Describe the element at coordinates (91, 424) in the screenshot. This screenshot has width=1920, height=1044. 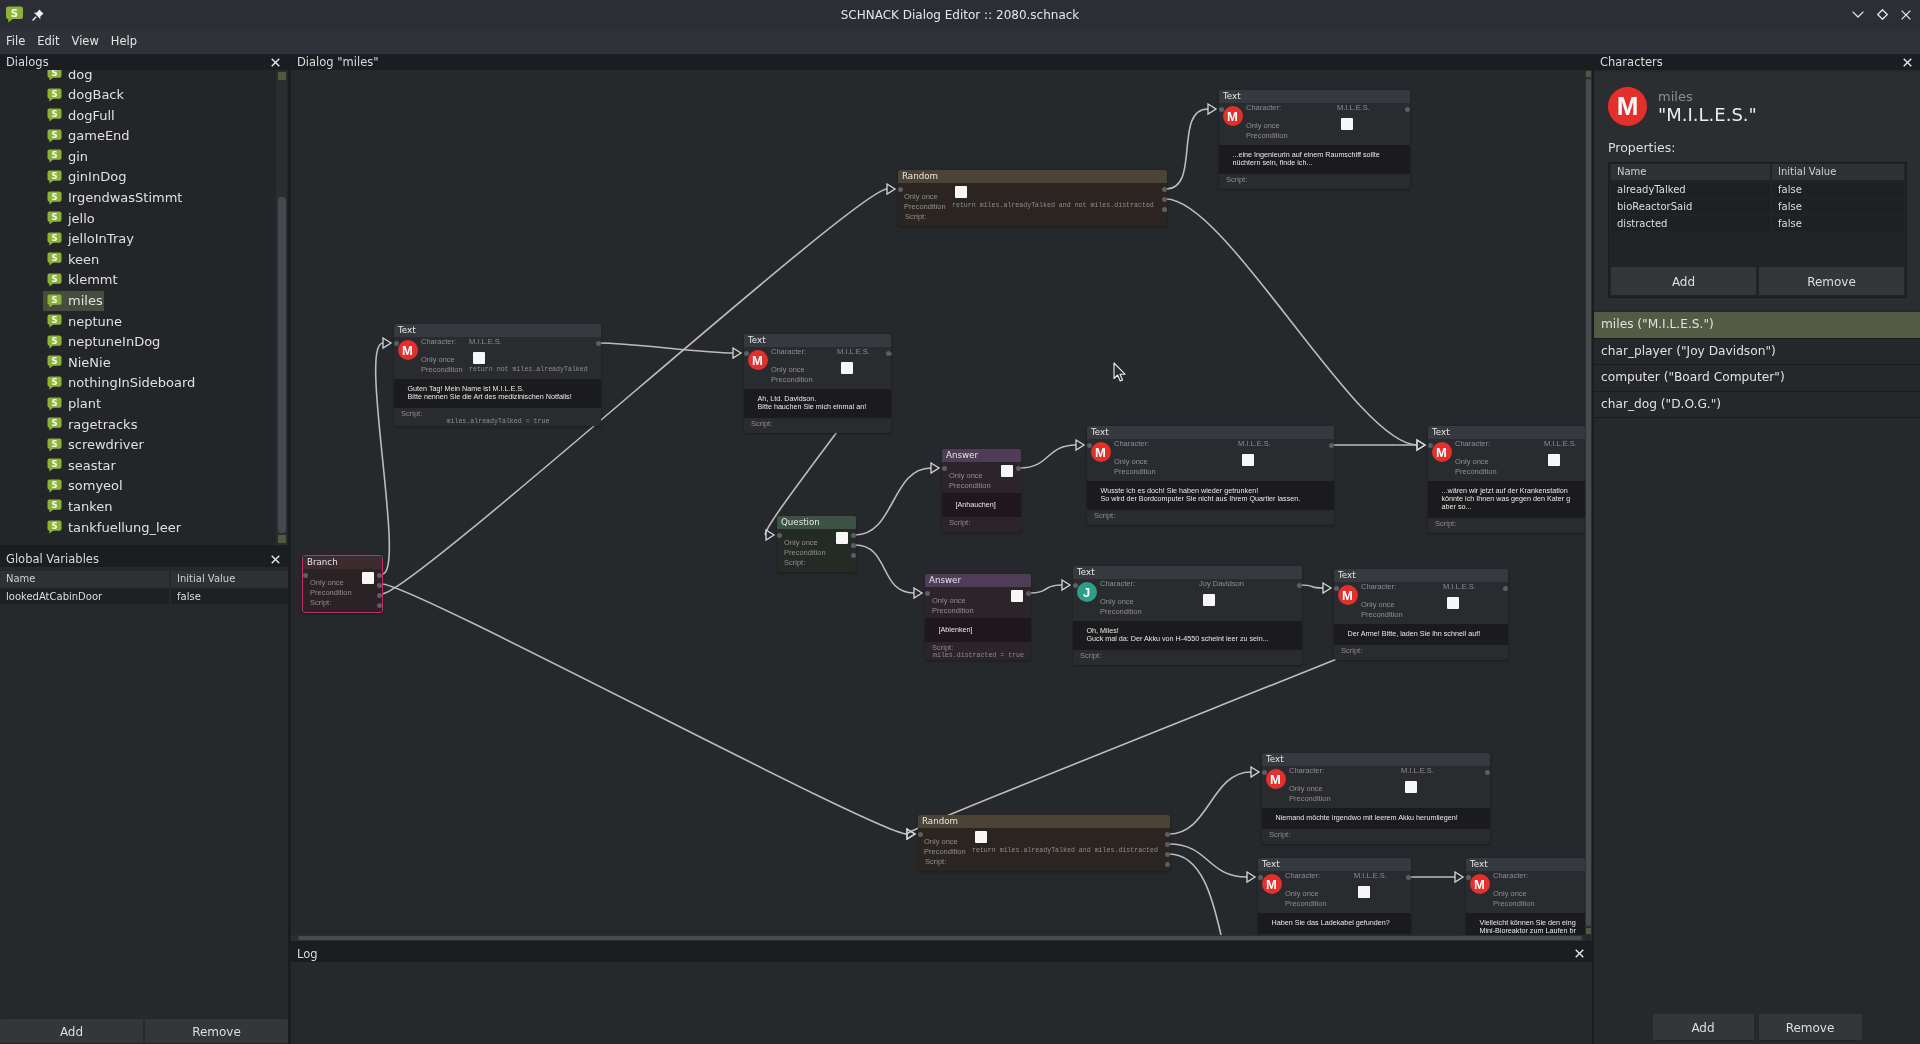
I see `dialog-list-item: S ragetracks` at that location.